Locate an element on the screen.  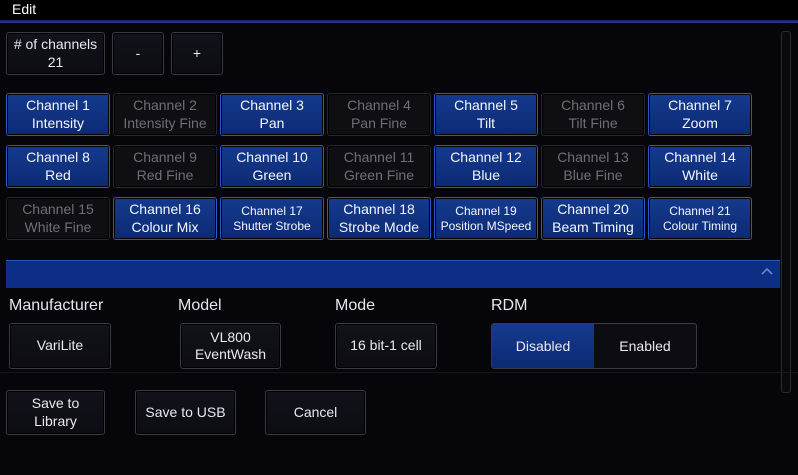
channel-button-18: Channel 18 Strobe Mode is located at coordinates (379, 218).